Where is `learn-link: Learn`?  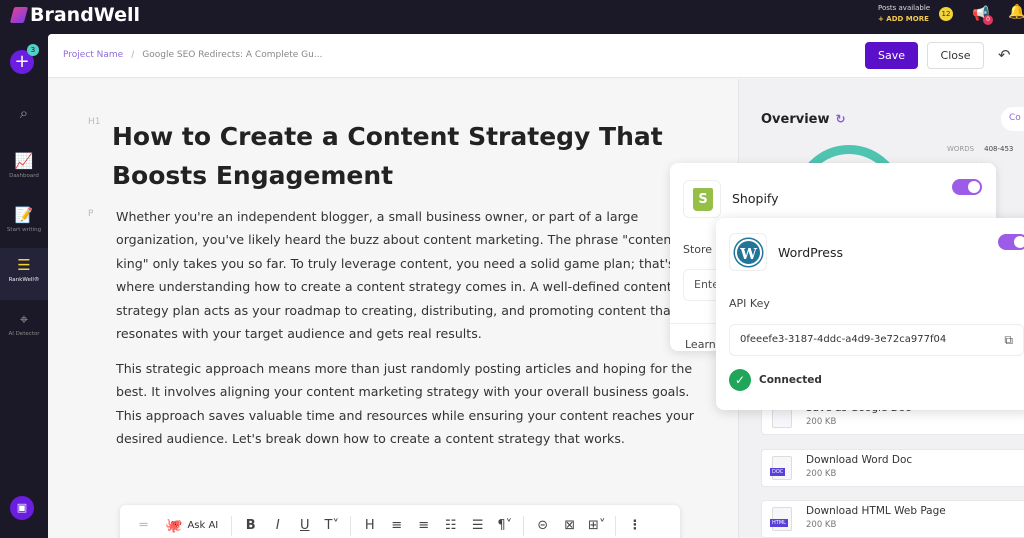
learn-link: Learn is located at coordinates (700, 344).